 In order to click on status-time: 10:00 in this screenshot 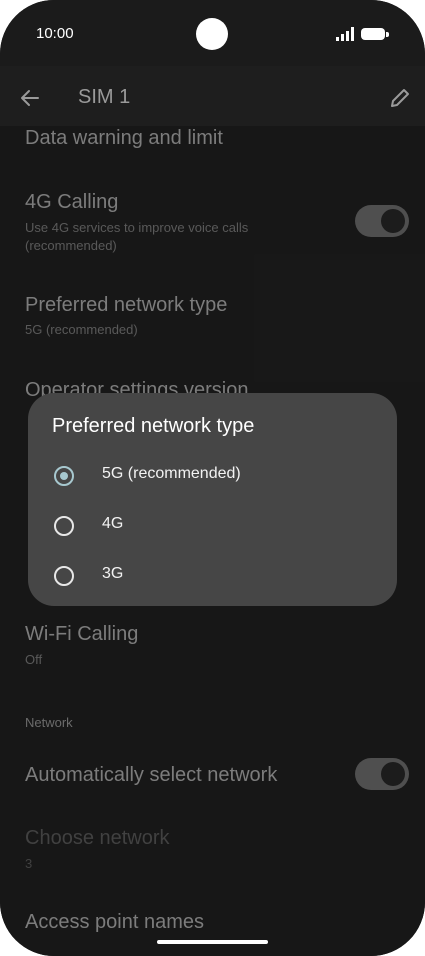, I will do `click(55, 33)`.